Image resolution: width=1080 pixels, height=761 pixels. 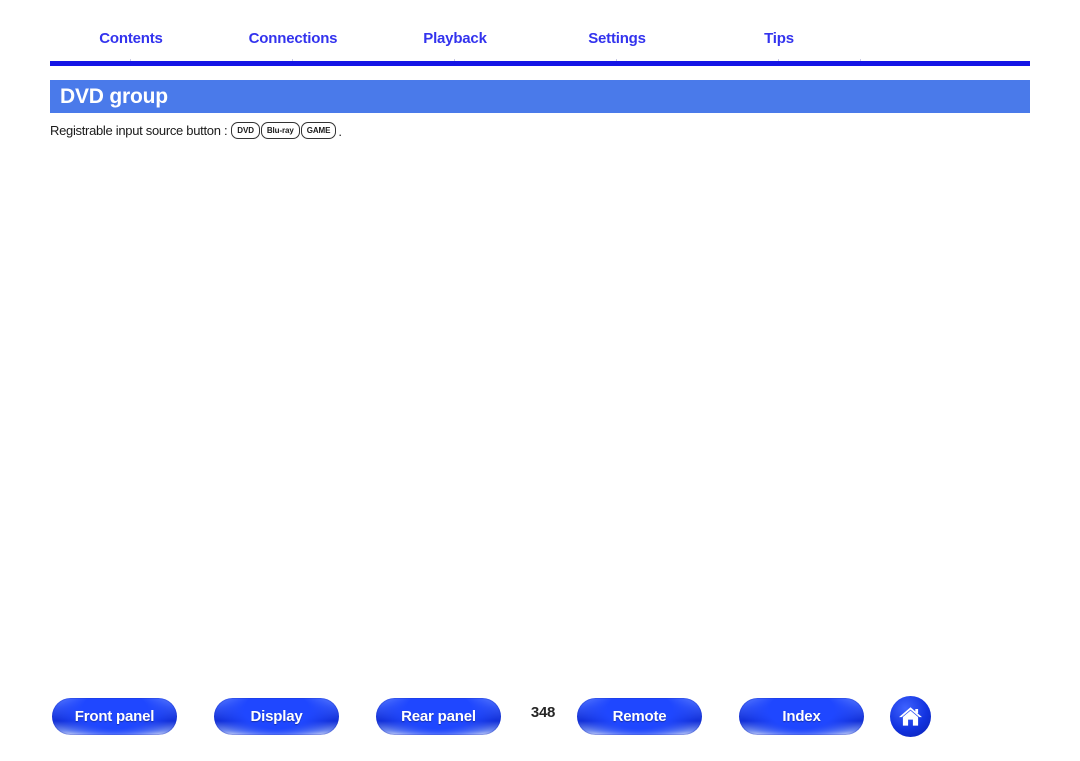 I want to click on source-button-bluray: Blu-ray, so click(x=280, y=130).